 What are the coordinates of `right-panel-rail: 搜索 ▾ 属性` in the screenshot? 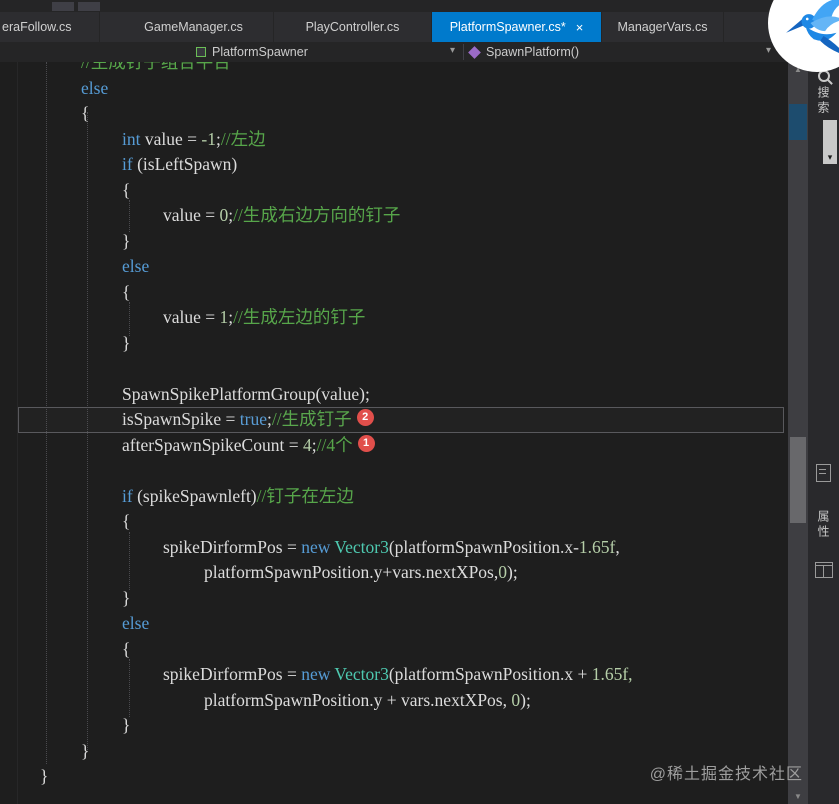 It's located at (823, 433).